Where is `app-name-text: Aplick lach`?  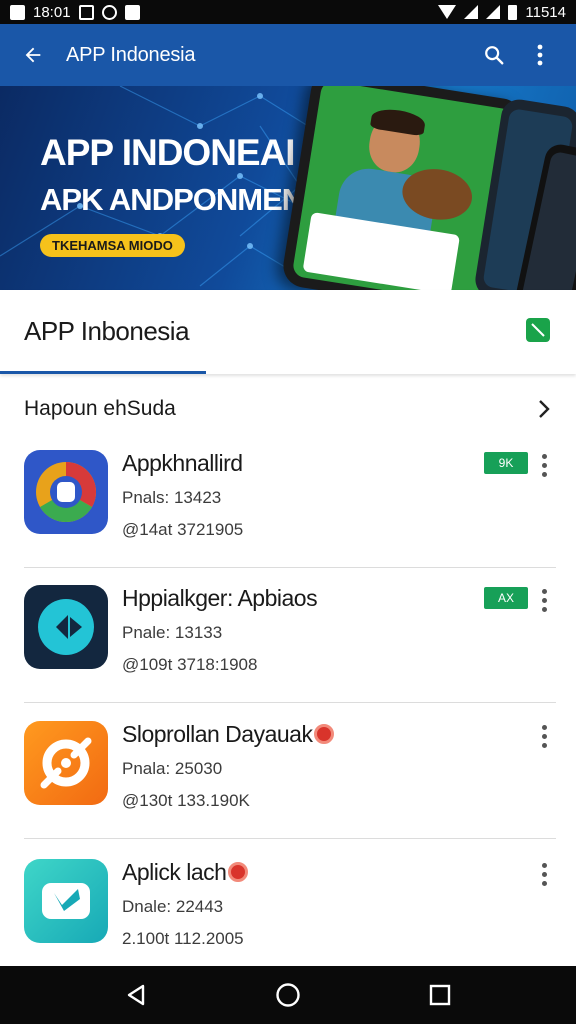
app-name-text: Aplick lach is located at coordinates (174, 872).